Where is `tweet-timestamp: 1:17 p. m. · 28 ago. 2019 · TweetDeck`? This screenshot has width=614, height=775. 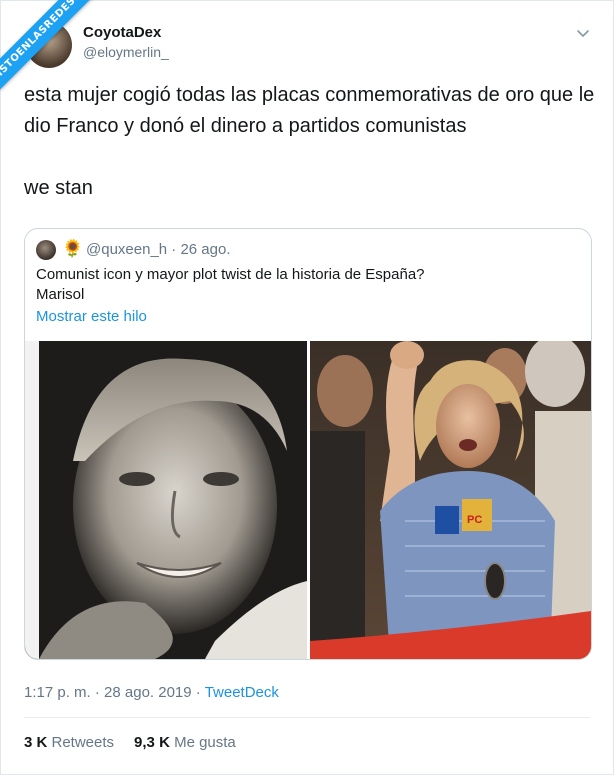 tweet-timestamp: 1:17 p. m. · 28 ago. 2019 · TweetDeck is located at coordinates (151, 692).